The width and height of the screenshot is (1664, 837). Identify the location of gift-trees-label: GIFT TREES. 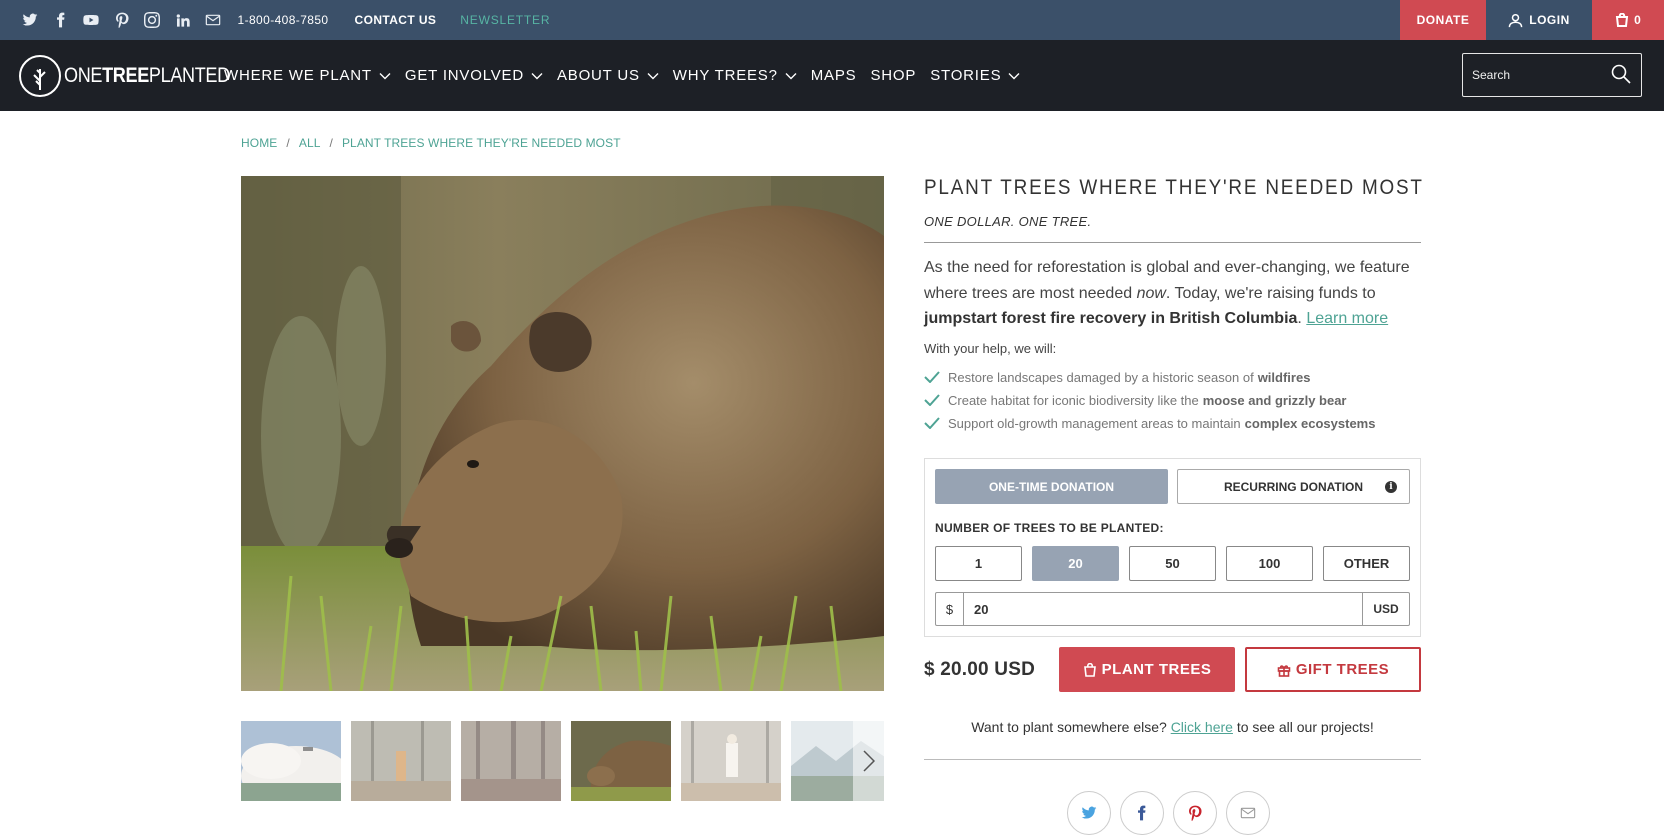
(1342, 669).